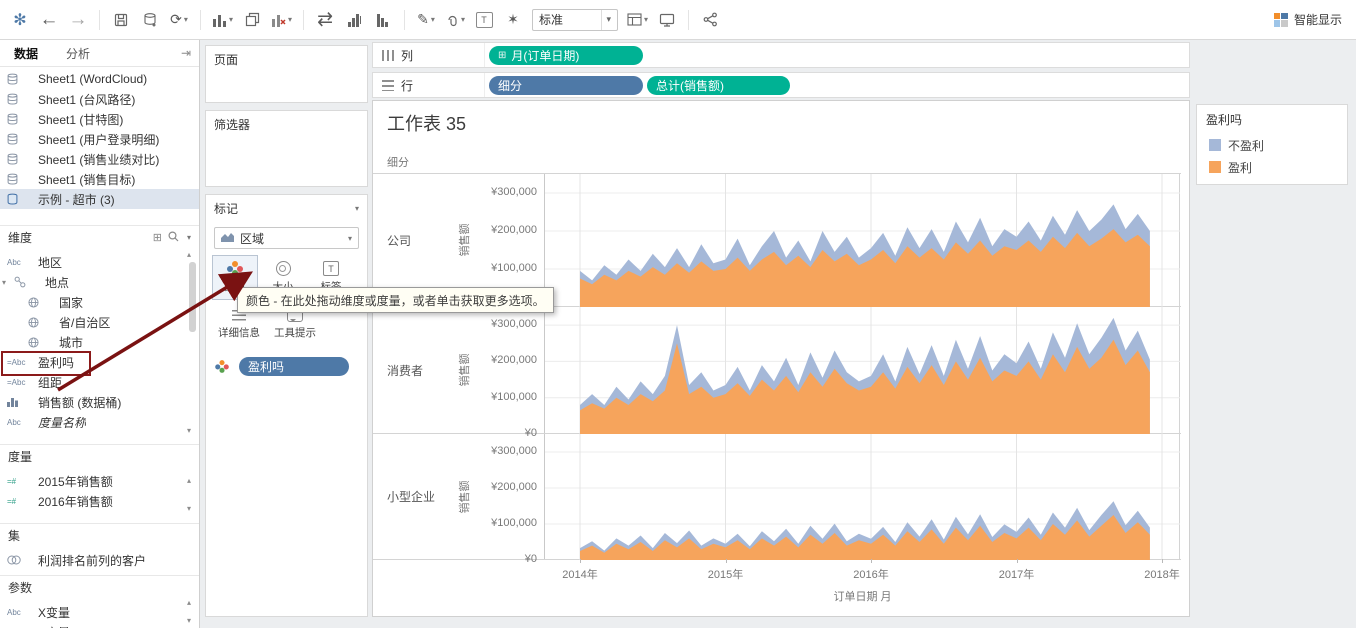  I want to click on pages-card: 页面, so click(286, 74).